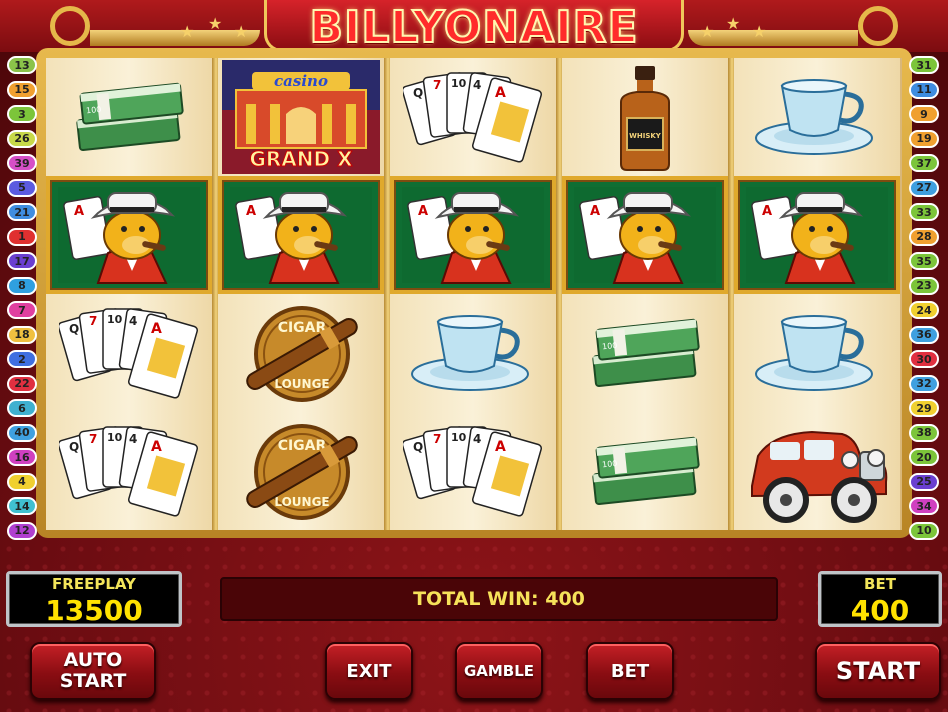  What do you see at coordinates (22, 138) in the screenshot?
I see `payline-number: 26` at bounding box center [22, 138].